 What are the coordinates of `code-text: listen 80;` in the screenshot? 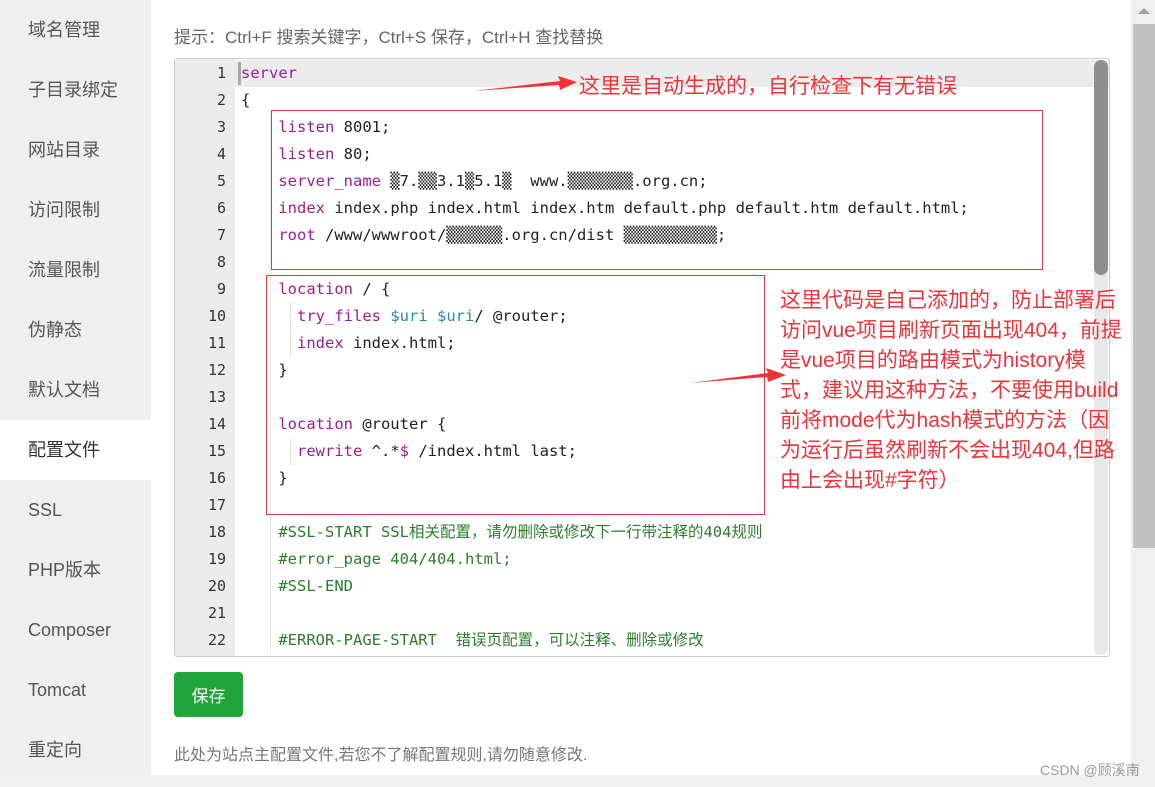 It's located at (306, 154).